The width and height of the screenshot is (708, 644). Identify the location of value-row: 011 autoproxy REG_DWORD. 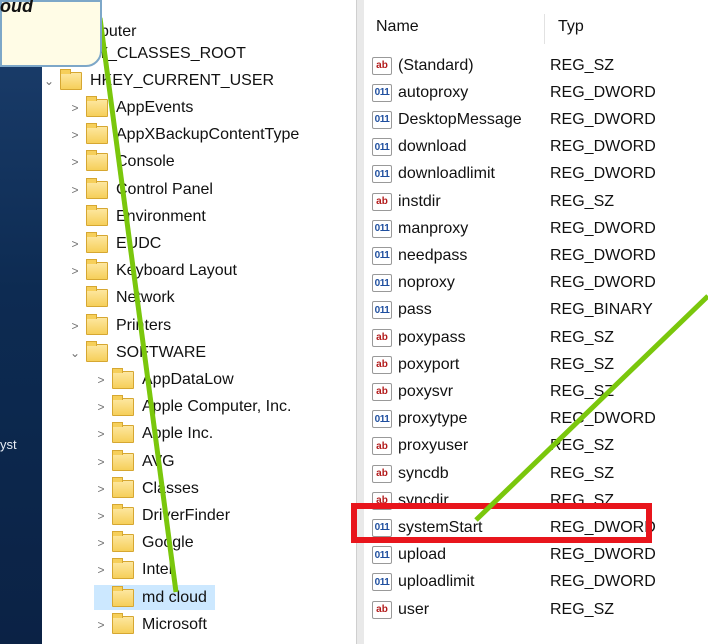
(510, 92).